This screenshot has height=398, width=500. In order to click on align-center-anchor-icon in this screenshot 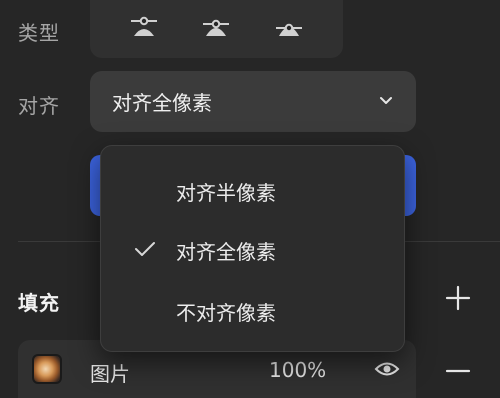, I will do `click(216, 27)`.